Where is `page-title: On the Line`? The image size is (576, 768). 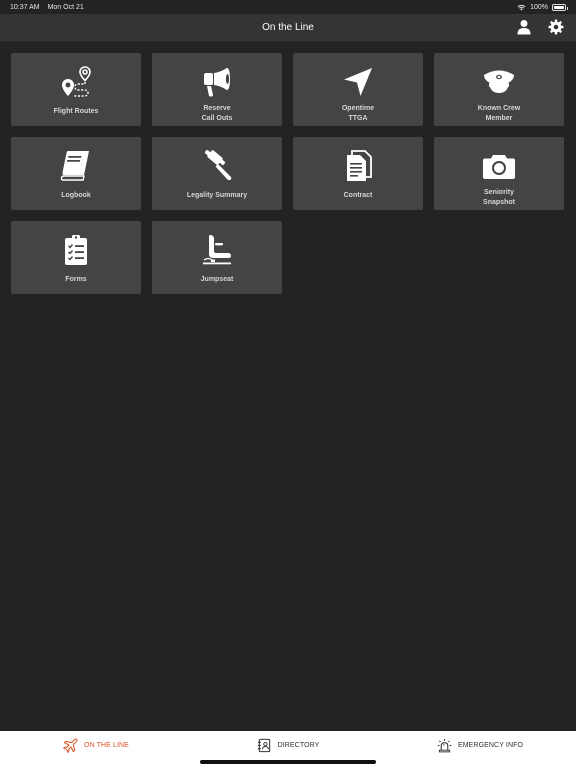
page-title: On the Line is located at coordinates (288, 27).